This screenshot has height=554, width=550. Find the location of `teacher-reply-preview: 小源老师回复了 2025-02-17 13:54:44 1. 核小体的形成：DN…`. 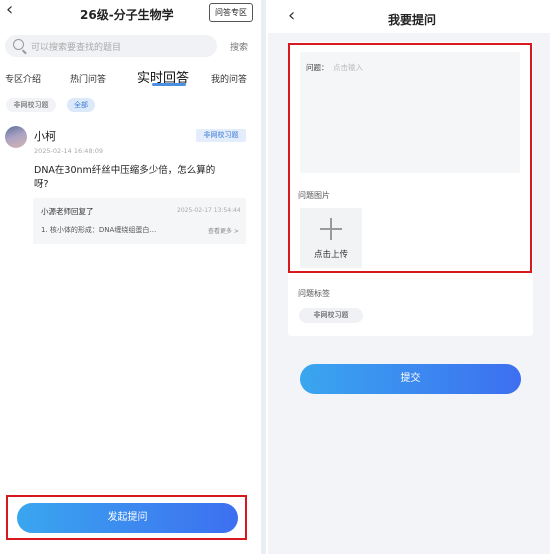

teacher-reply-preview: 小源老师回复了 2025-02-17 13:54:44 1. 核小体的形成：DN… is located at coordinates (139, 221).